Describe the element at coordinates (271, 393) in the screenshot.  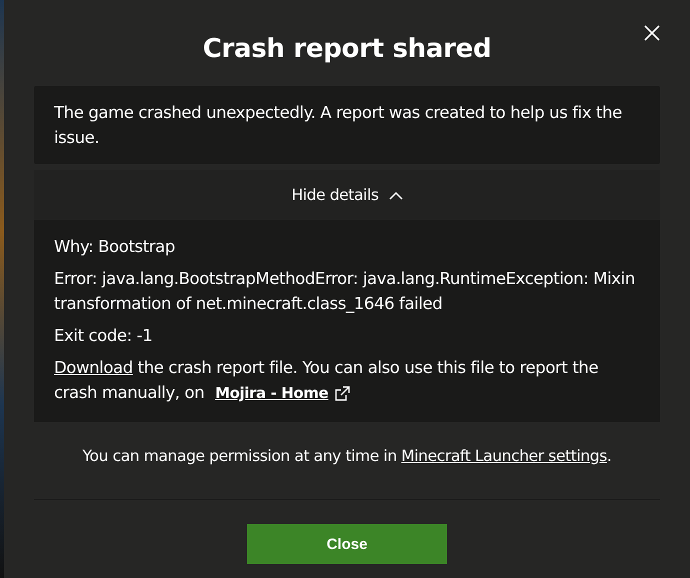
I see `mojira-link: Mojira - Home` at that location.